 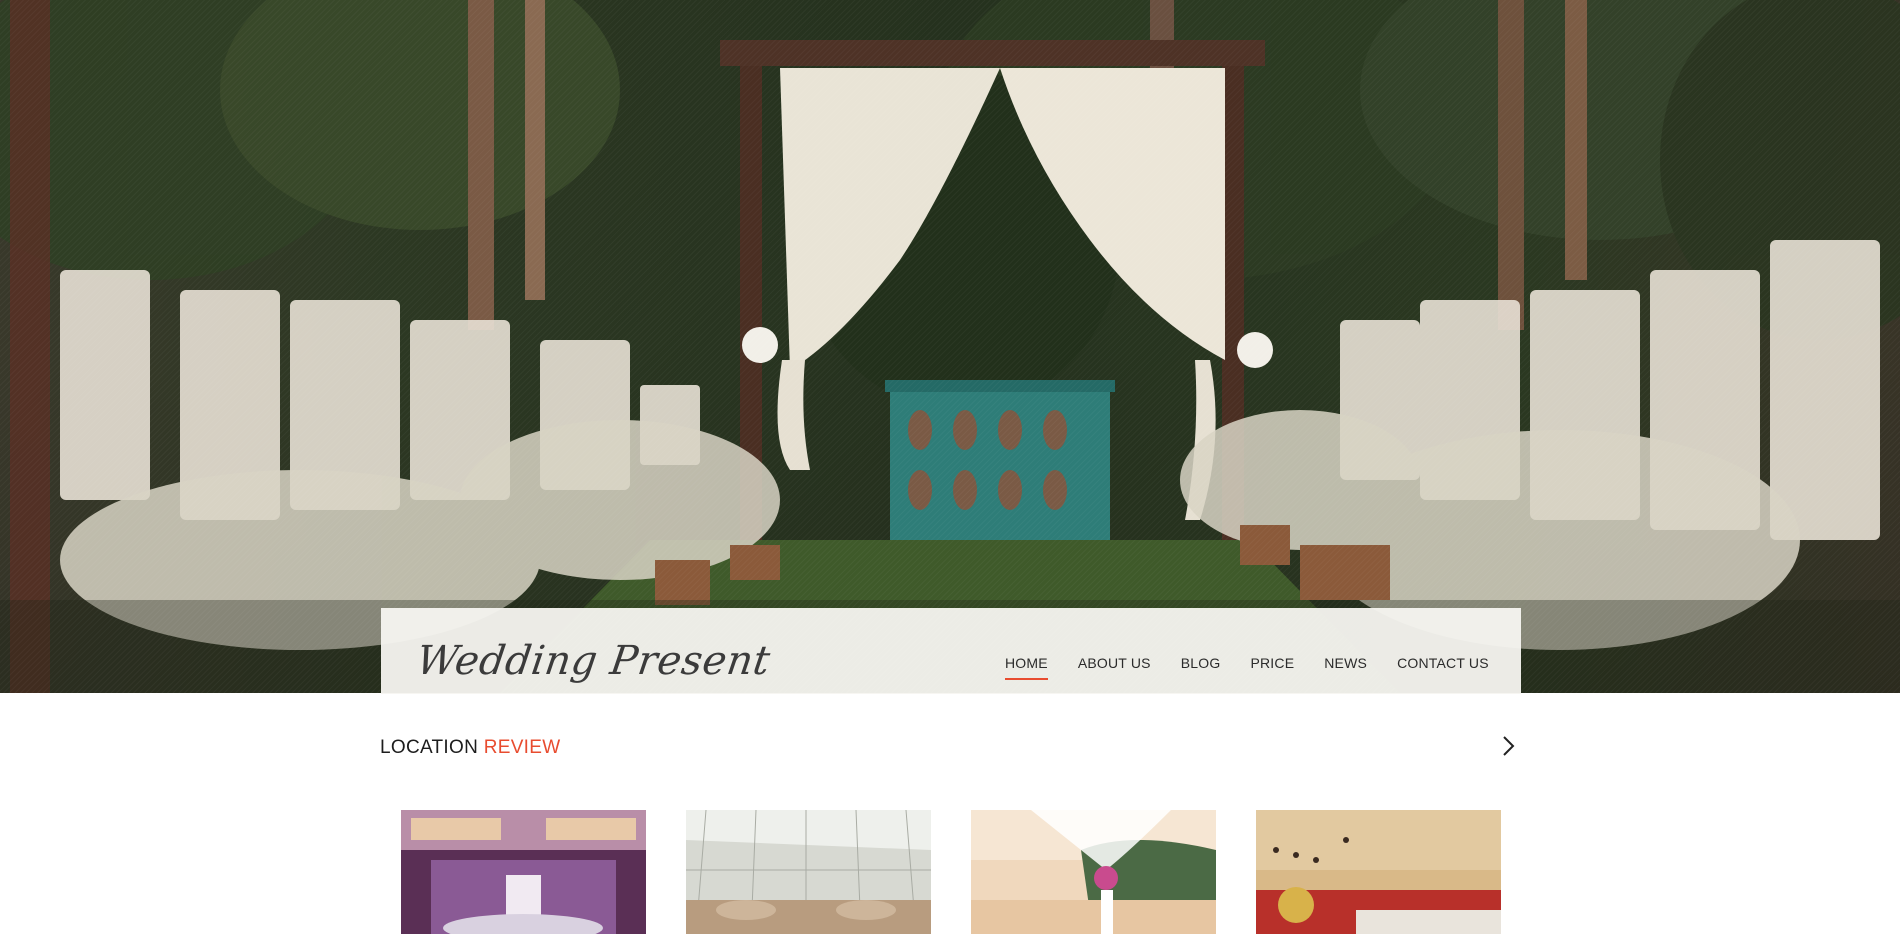 I want to click on location-card-beach, so click(x=1093, y=872).